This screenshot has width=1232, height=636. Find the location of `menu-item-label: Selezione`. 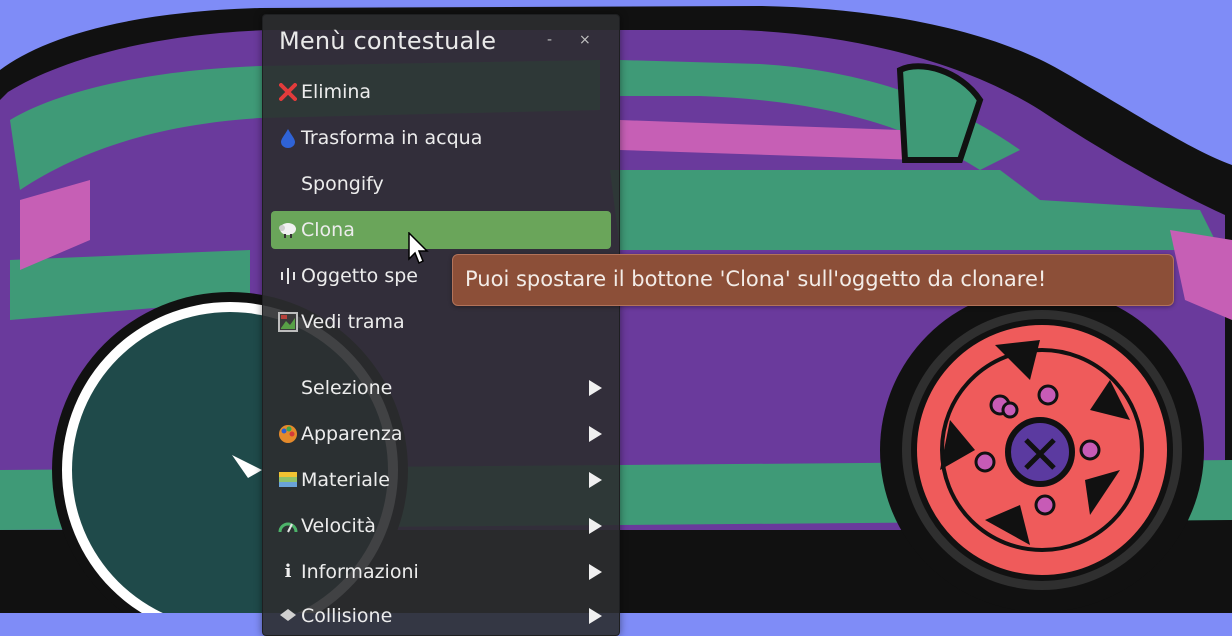

menu-item-label: Selezione is located at coordinates (347, 388).